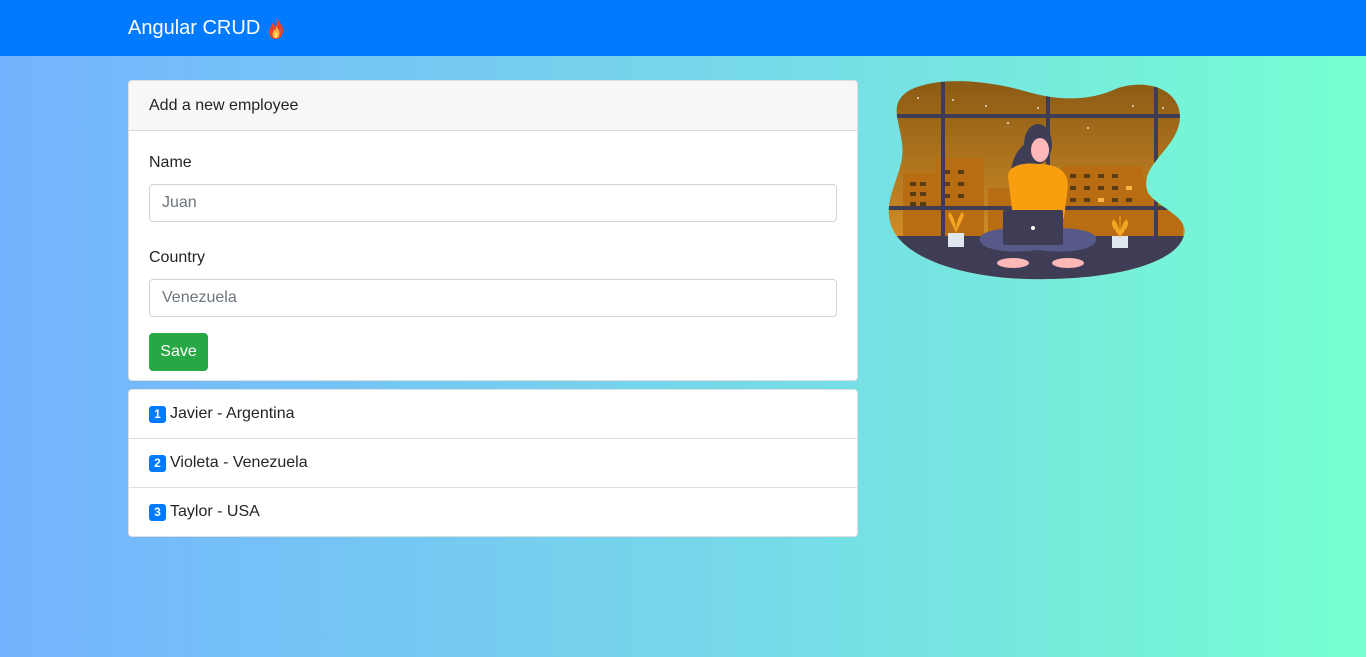 Image resolution: width=1366 pixels, height=657 pixels. What do you see at coordinates (178, 352) in the screenshot?
I see `save-button: Save` at bounding box center [178, 352].